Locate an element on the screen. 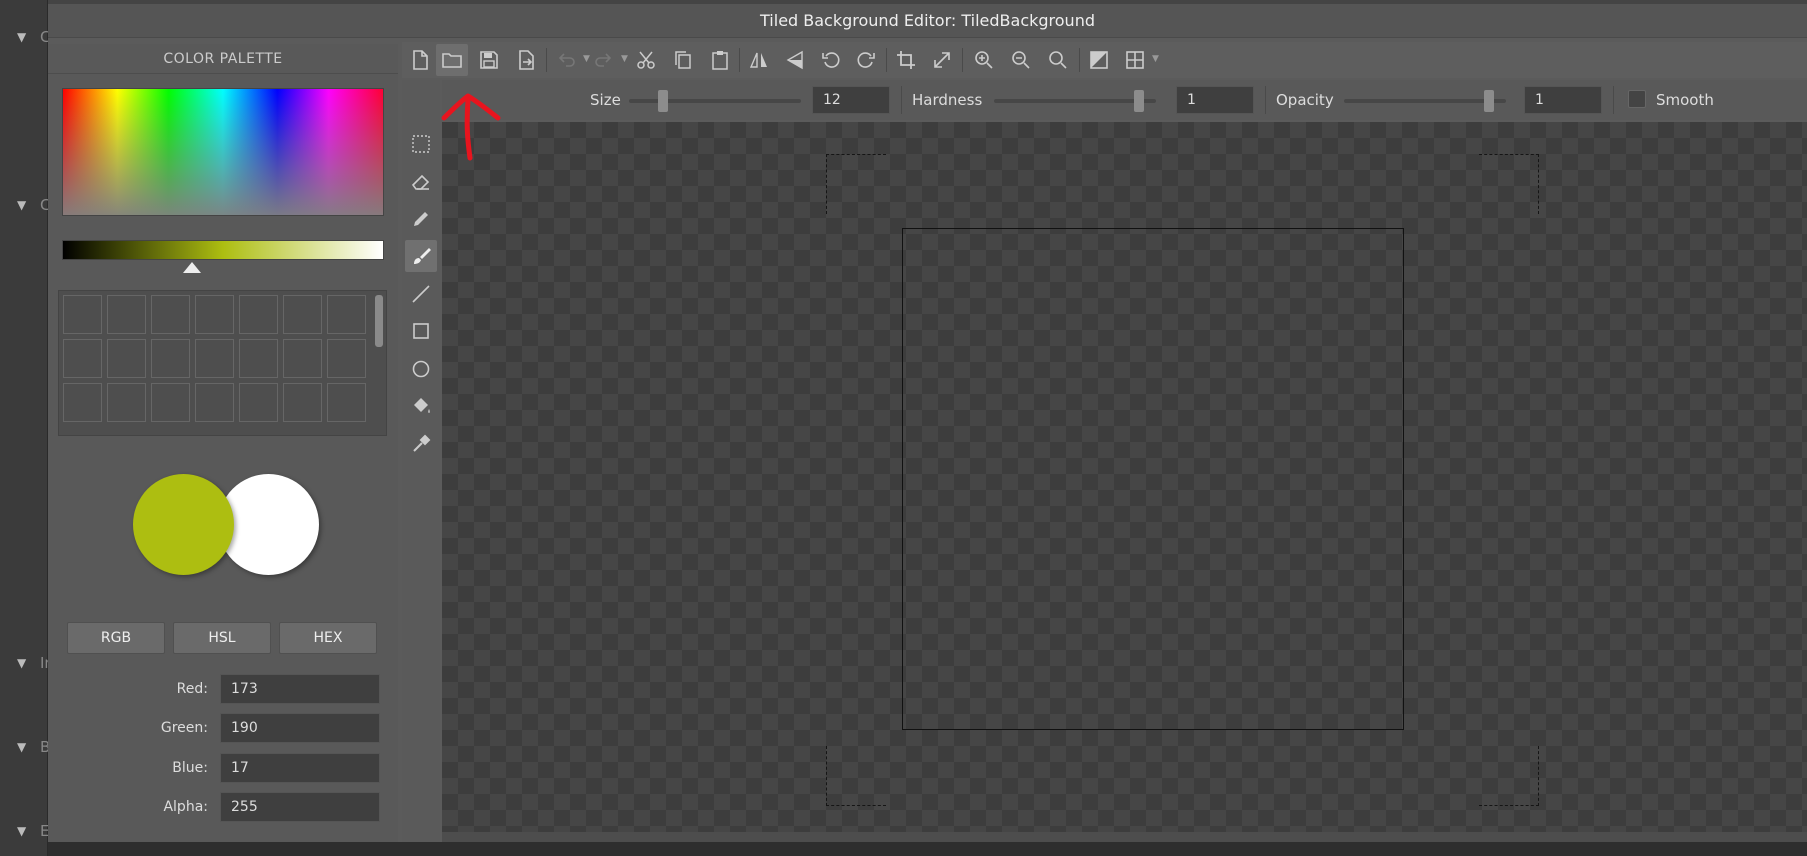 The height and width of the screenshot is (856, 1807). redo-icon is located at coordinates (604, 60).